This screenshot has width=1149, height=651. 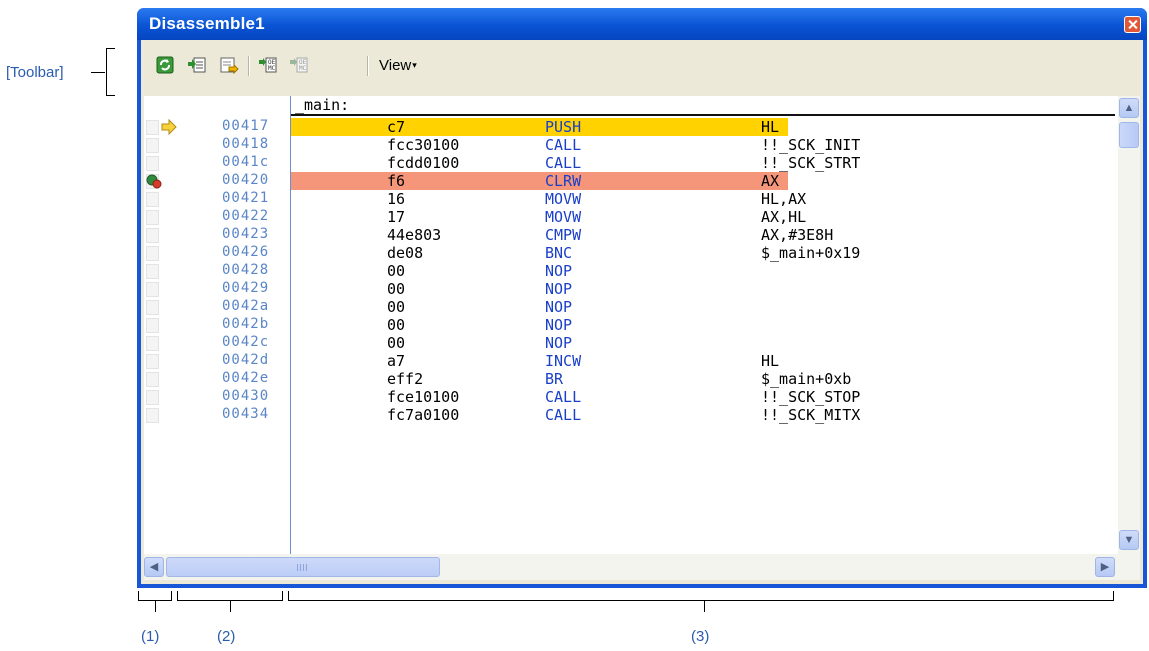 What do you see at coordinates (1129, 325) in the screenshot?
I see `vertical-scrollbar: ▲ ▼` at bounding box center [1129, 325].